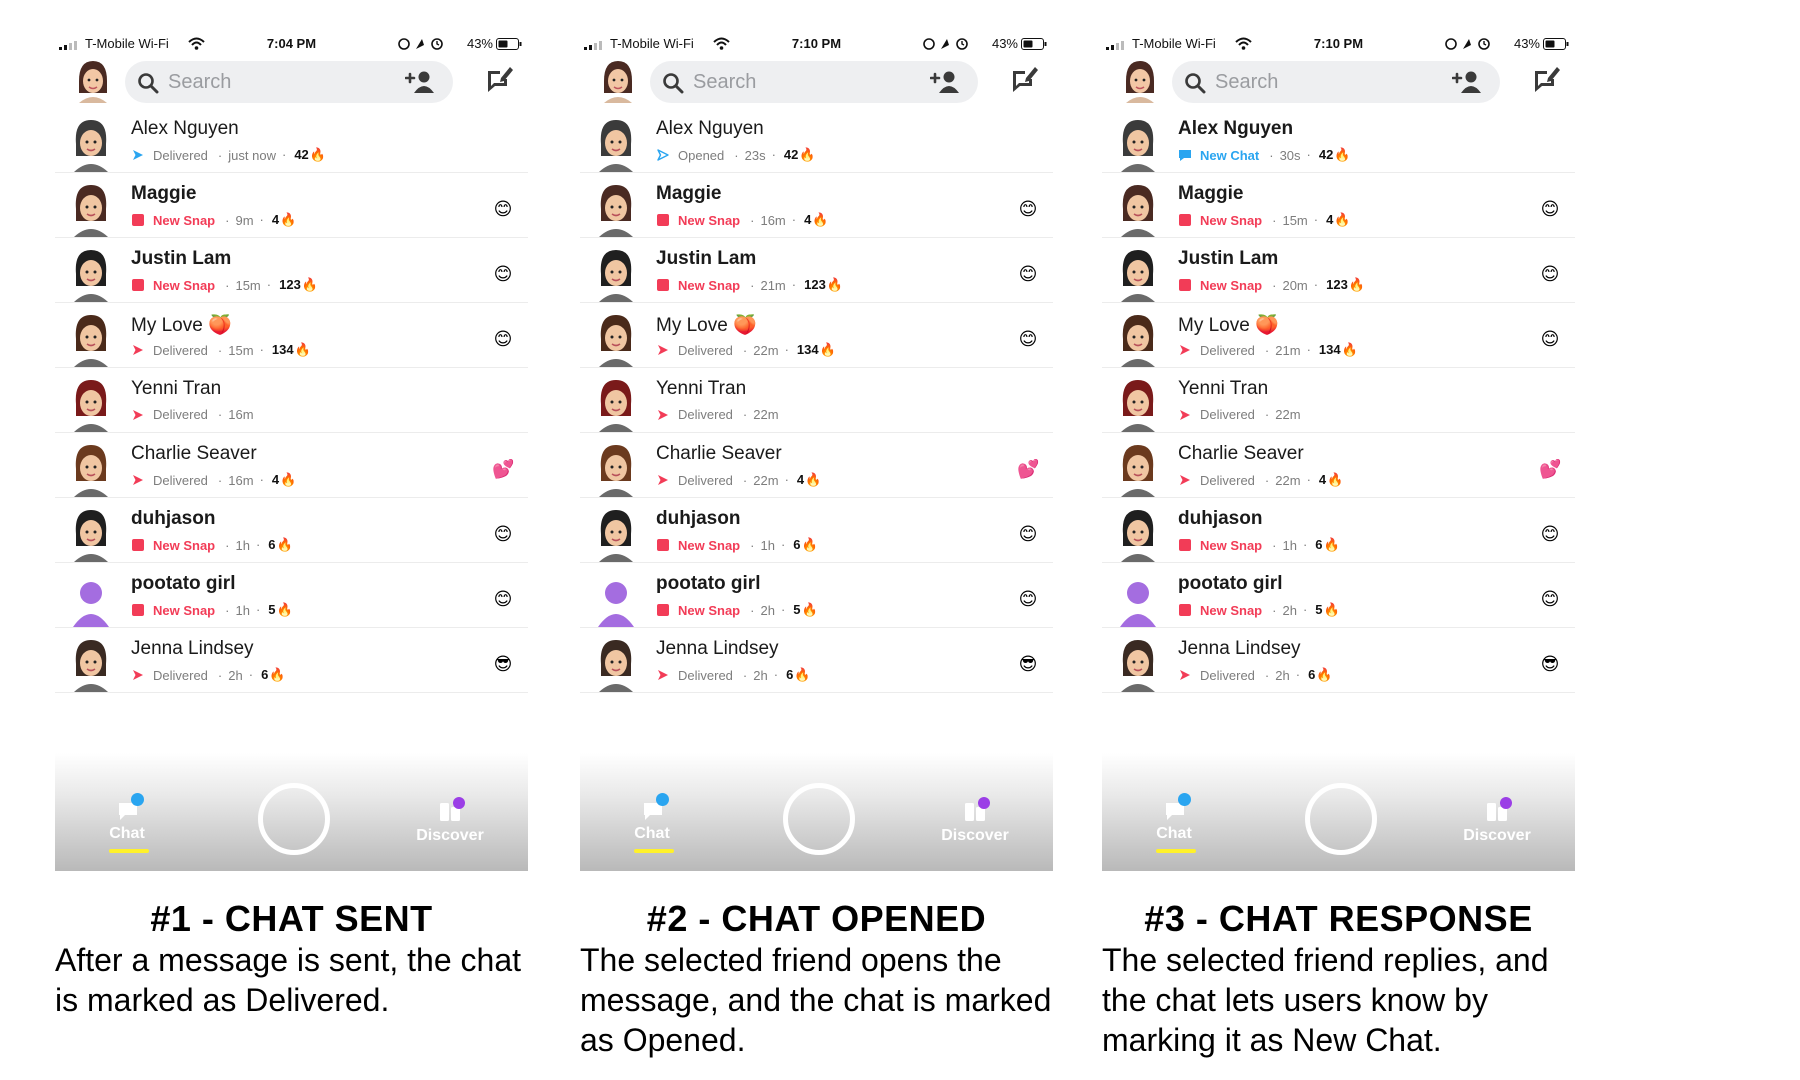  I want to click on friend-row: Justin Lam New Snap · 21m · 123🔥 😊, so click(816, 270).